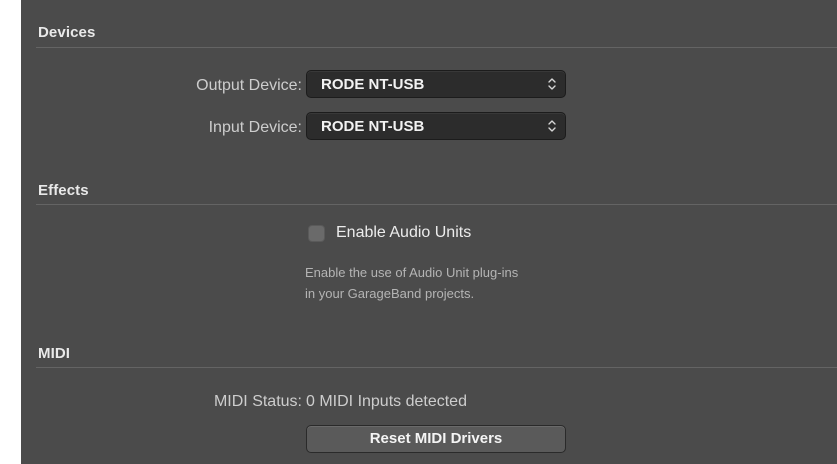 This screenshot has height=464, width=837. Describe the element at coordinates (436, 204) in the screenshot. I see `effects-section-divider` at that location.